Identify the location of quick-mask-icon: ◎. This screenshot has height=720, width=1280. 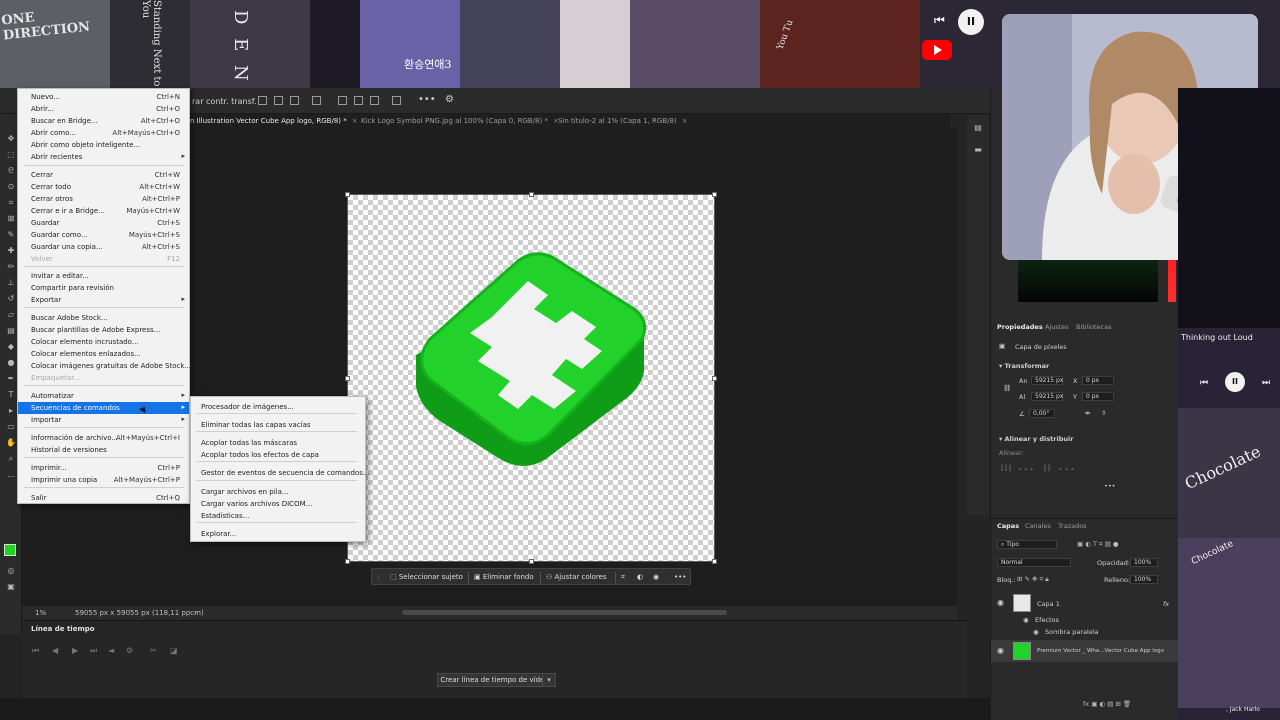
(11, 570).